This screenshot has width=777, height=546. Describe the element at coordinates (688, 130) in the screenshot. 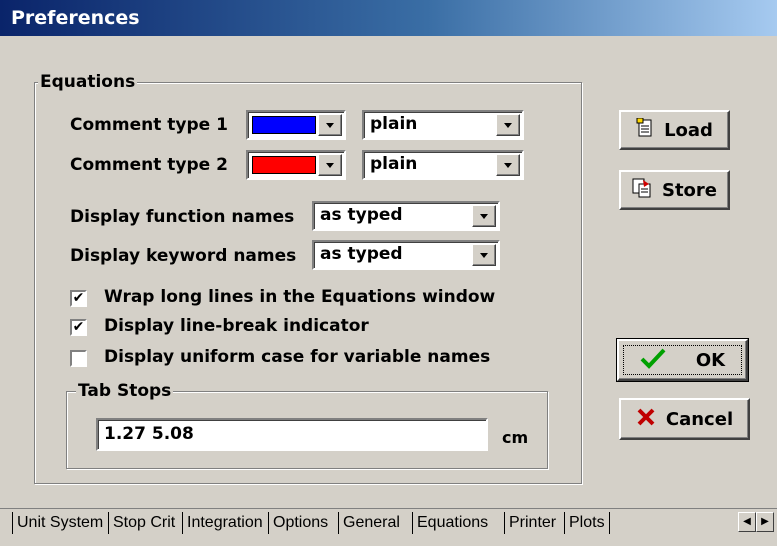

I see `load-button-label: Load` at that location.